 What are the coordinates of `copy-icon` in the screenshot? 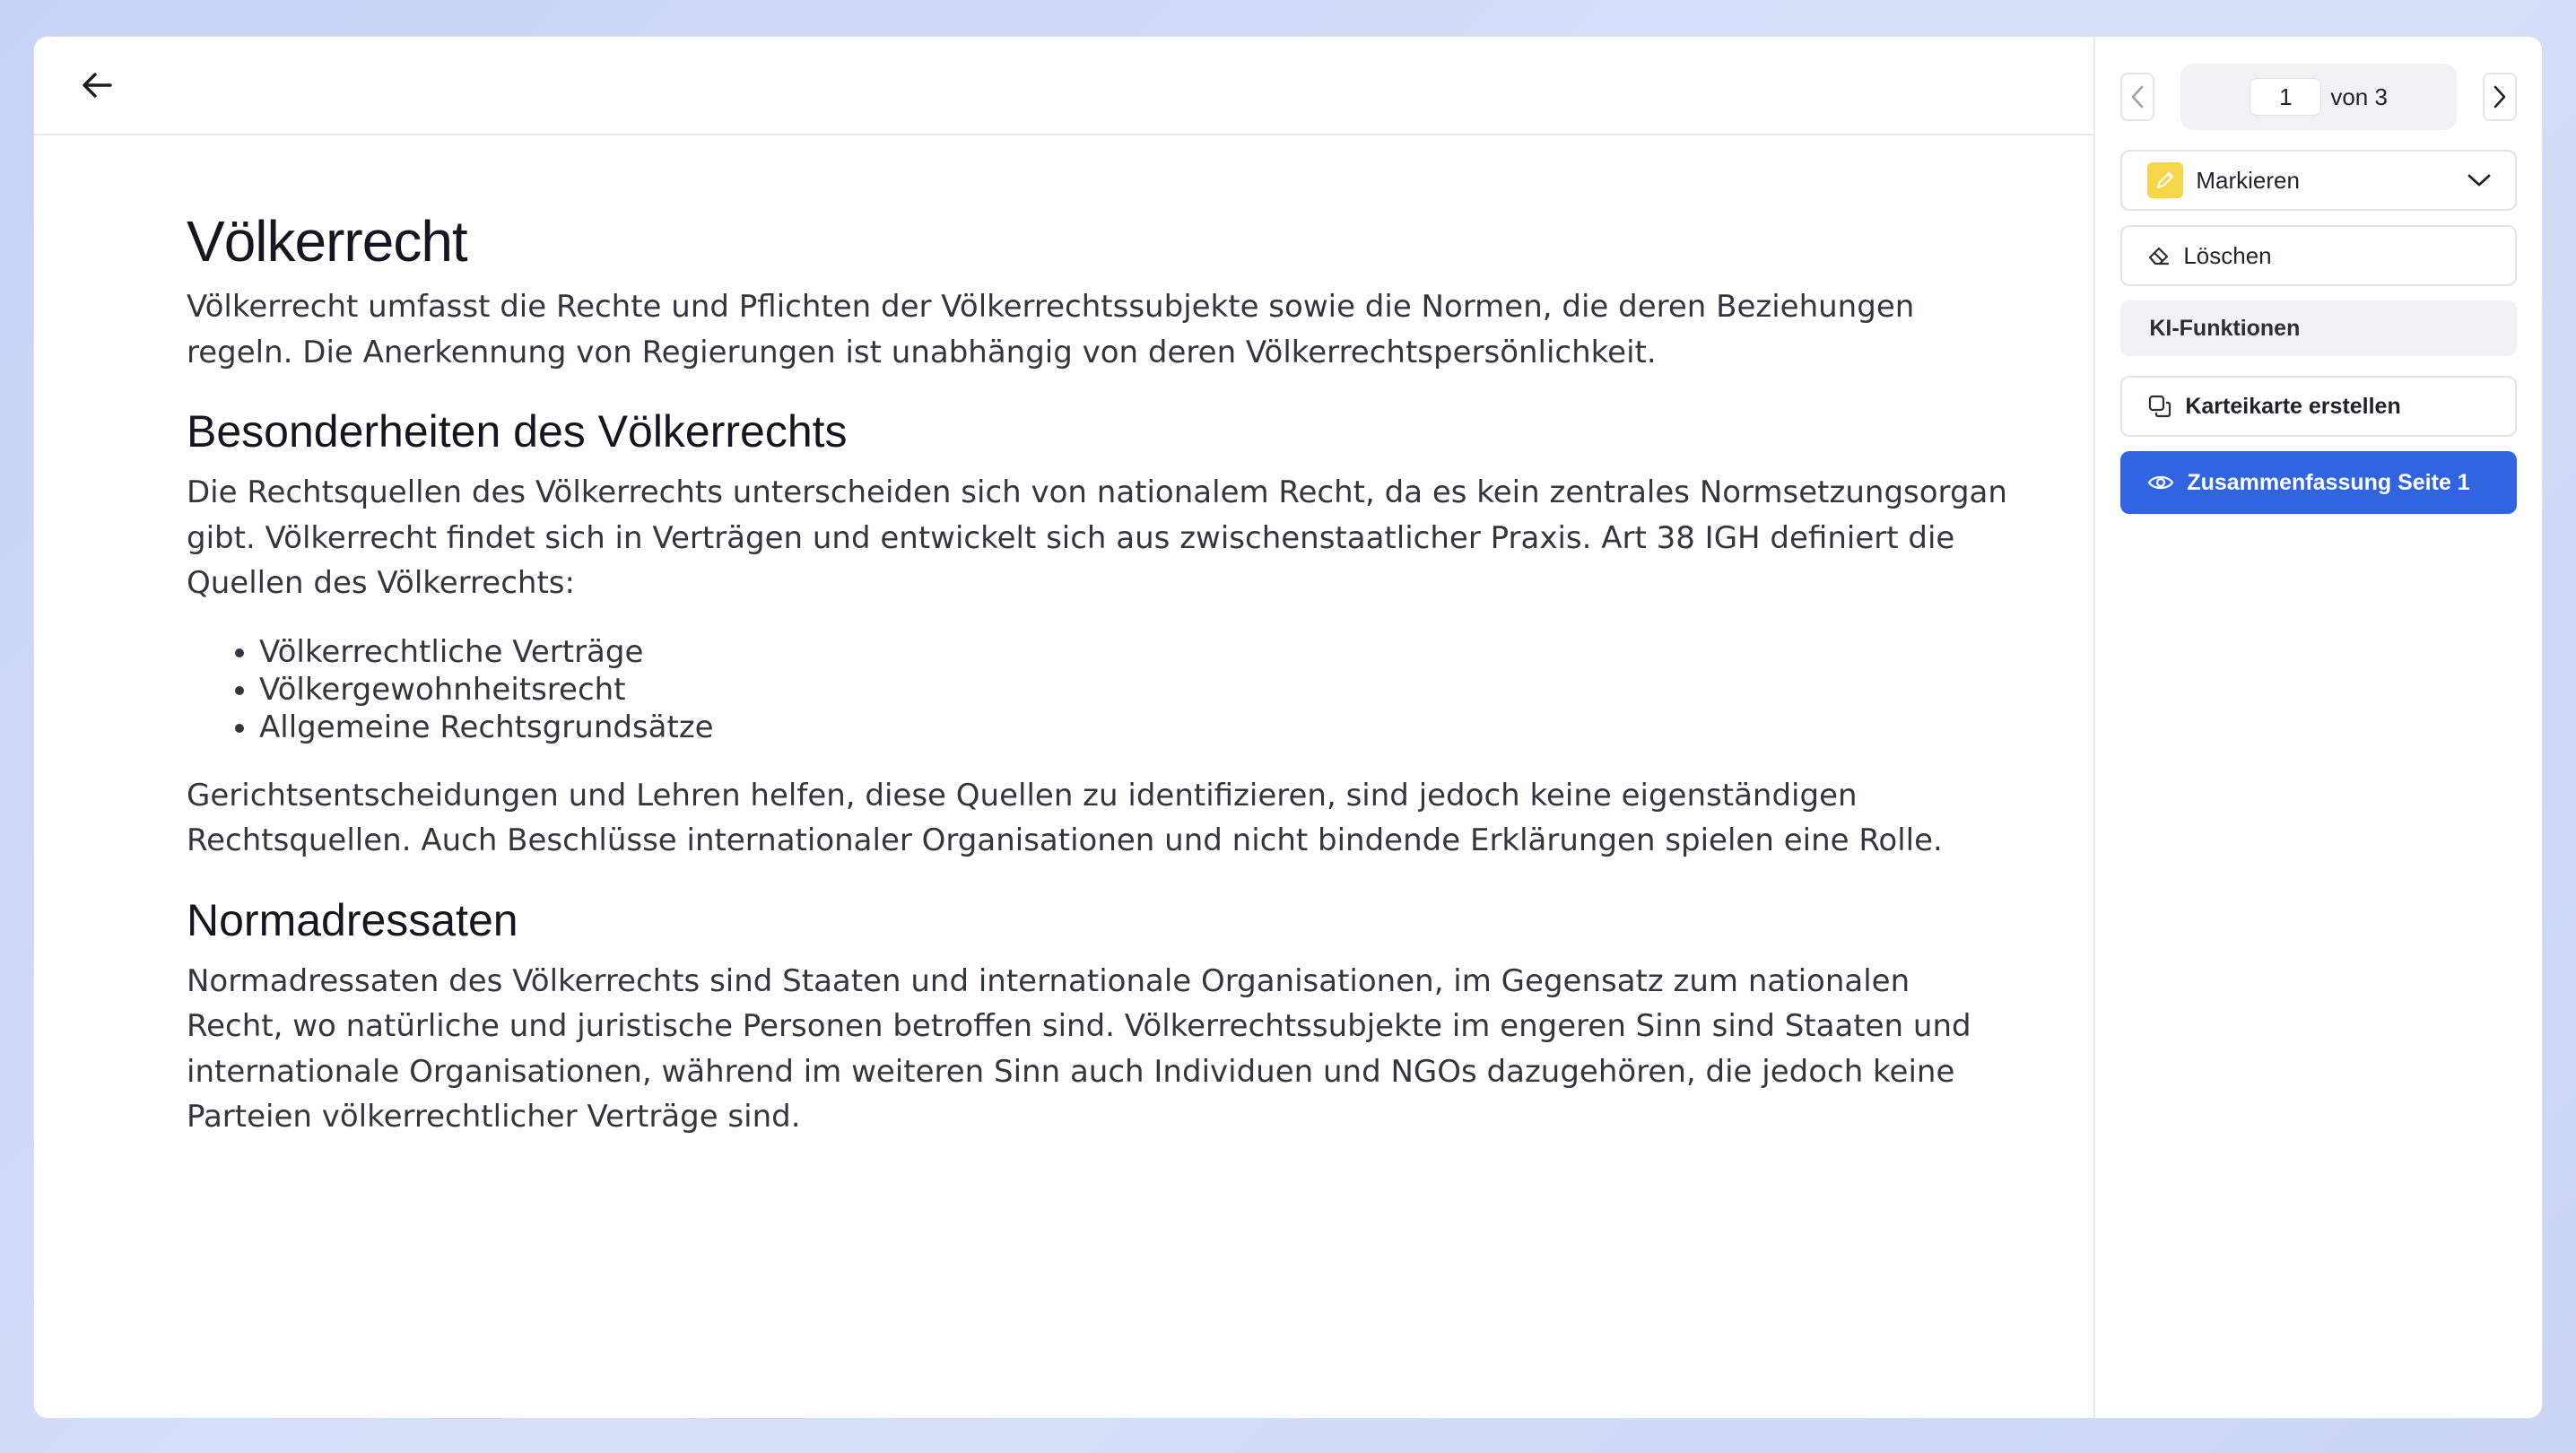 It's located at (2159, 406).